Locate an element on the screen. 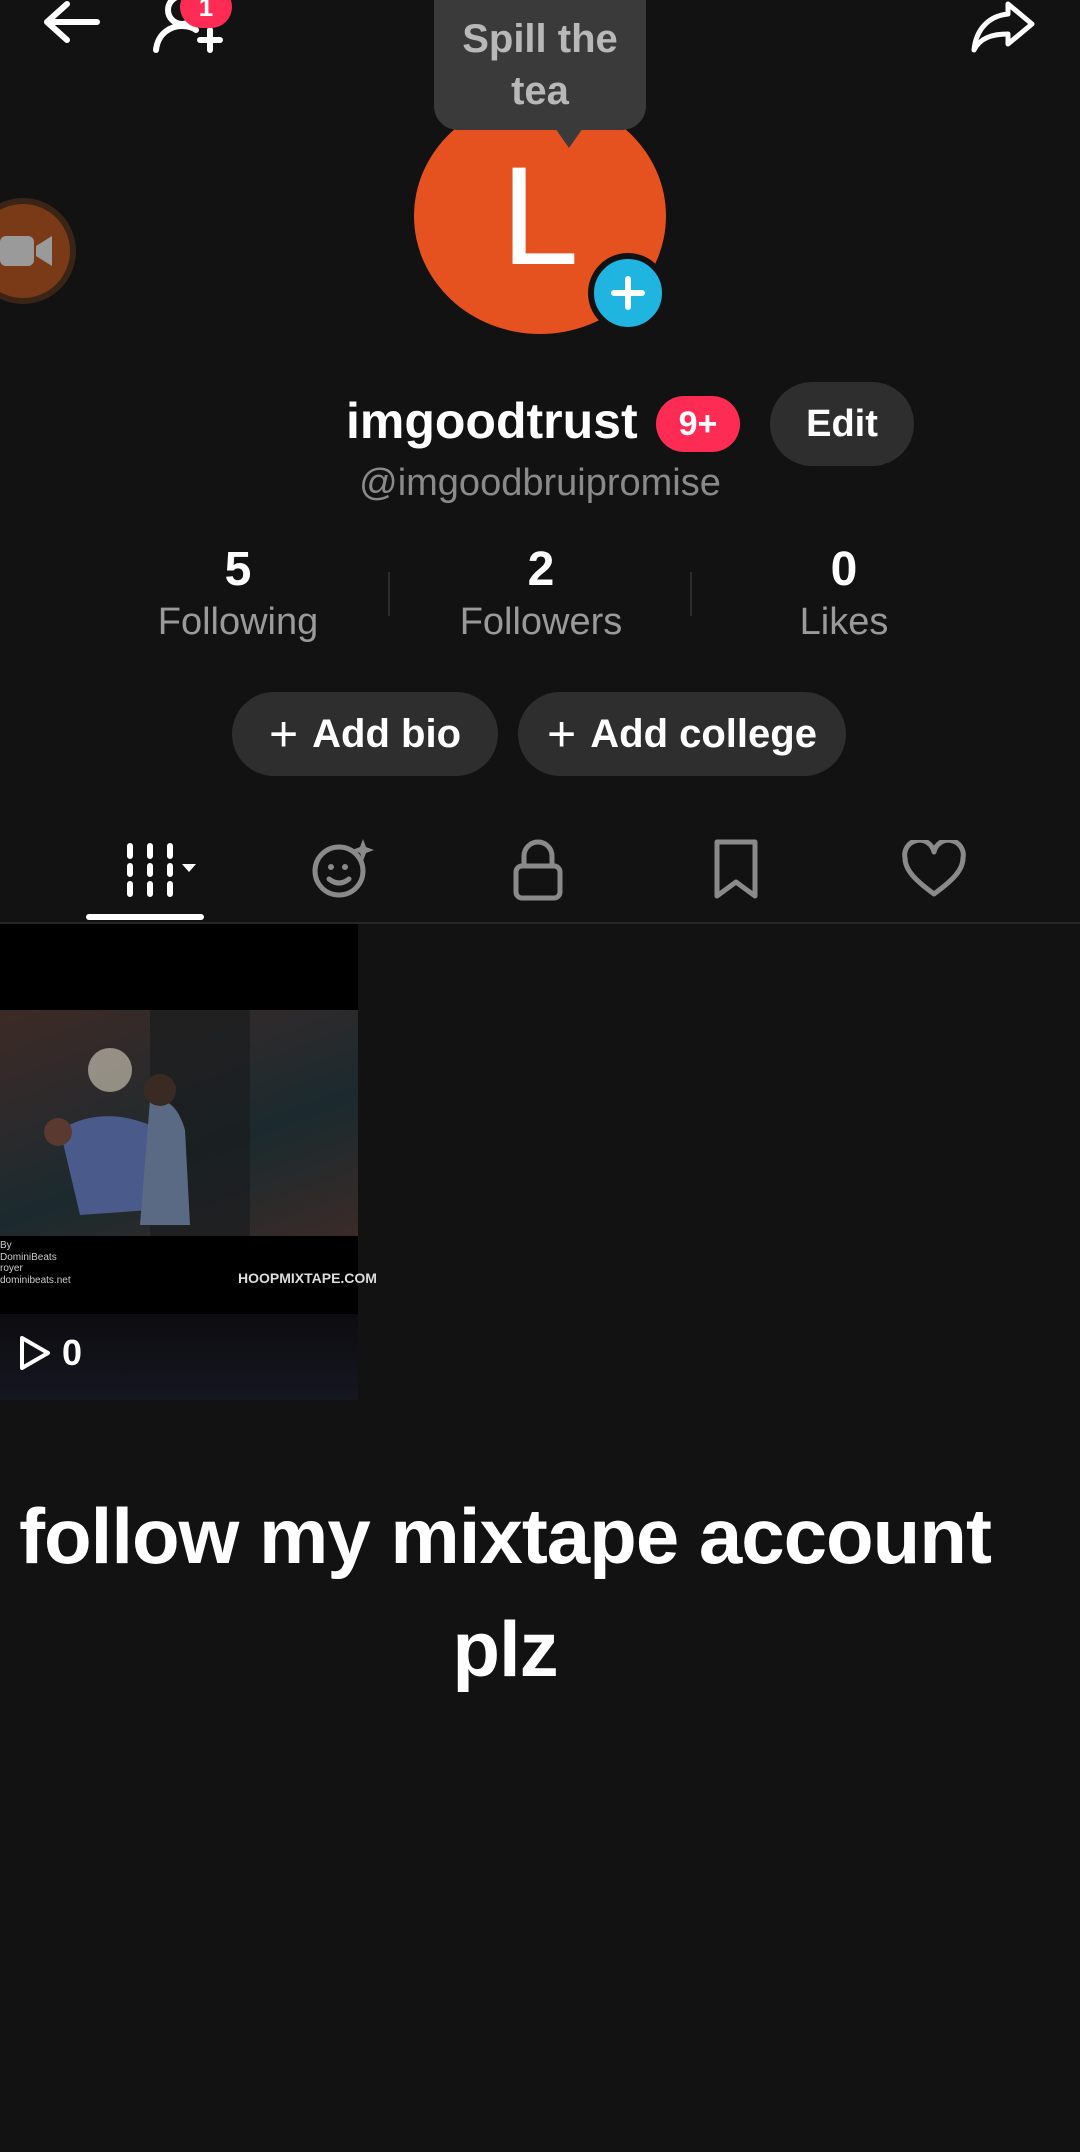  add-photo-button is located at coordinates (628, 293).